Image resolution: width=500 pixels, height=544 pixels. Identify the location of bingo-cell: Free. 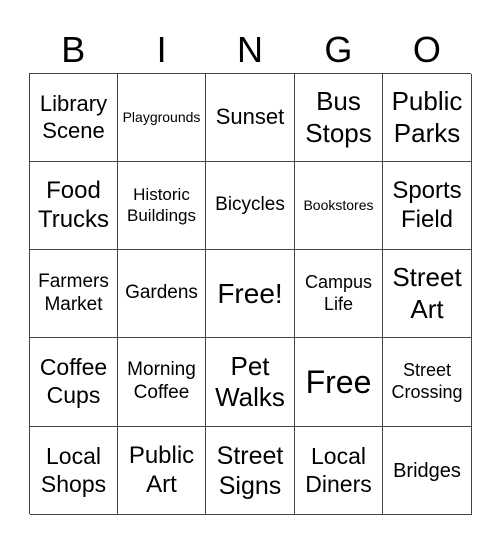
(339, 382).